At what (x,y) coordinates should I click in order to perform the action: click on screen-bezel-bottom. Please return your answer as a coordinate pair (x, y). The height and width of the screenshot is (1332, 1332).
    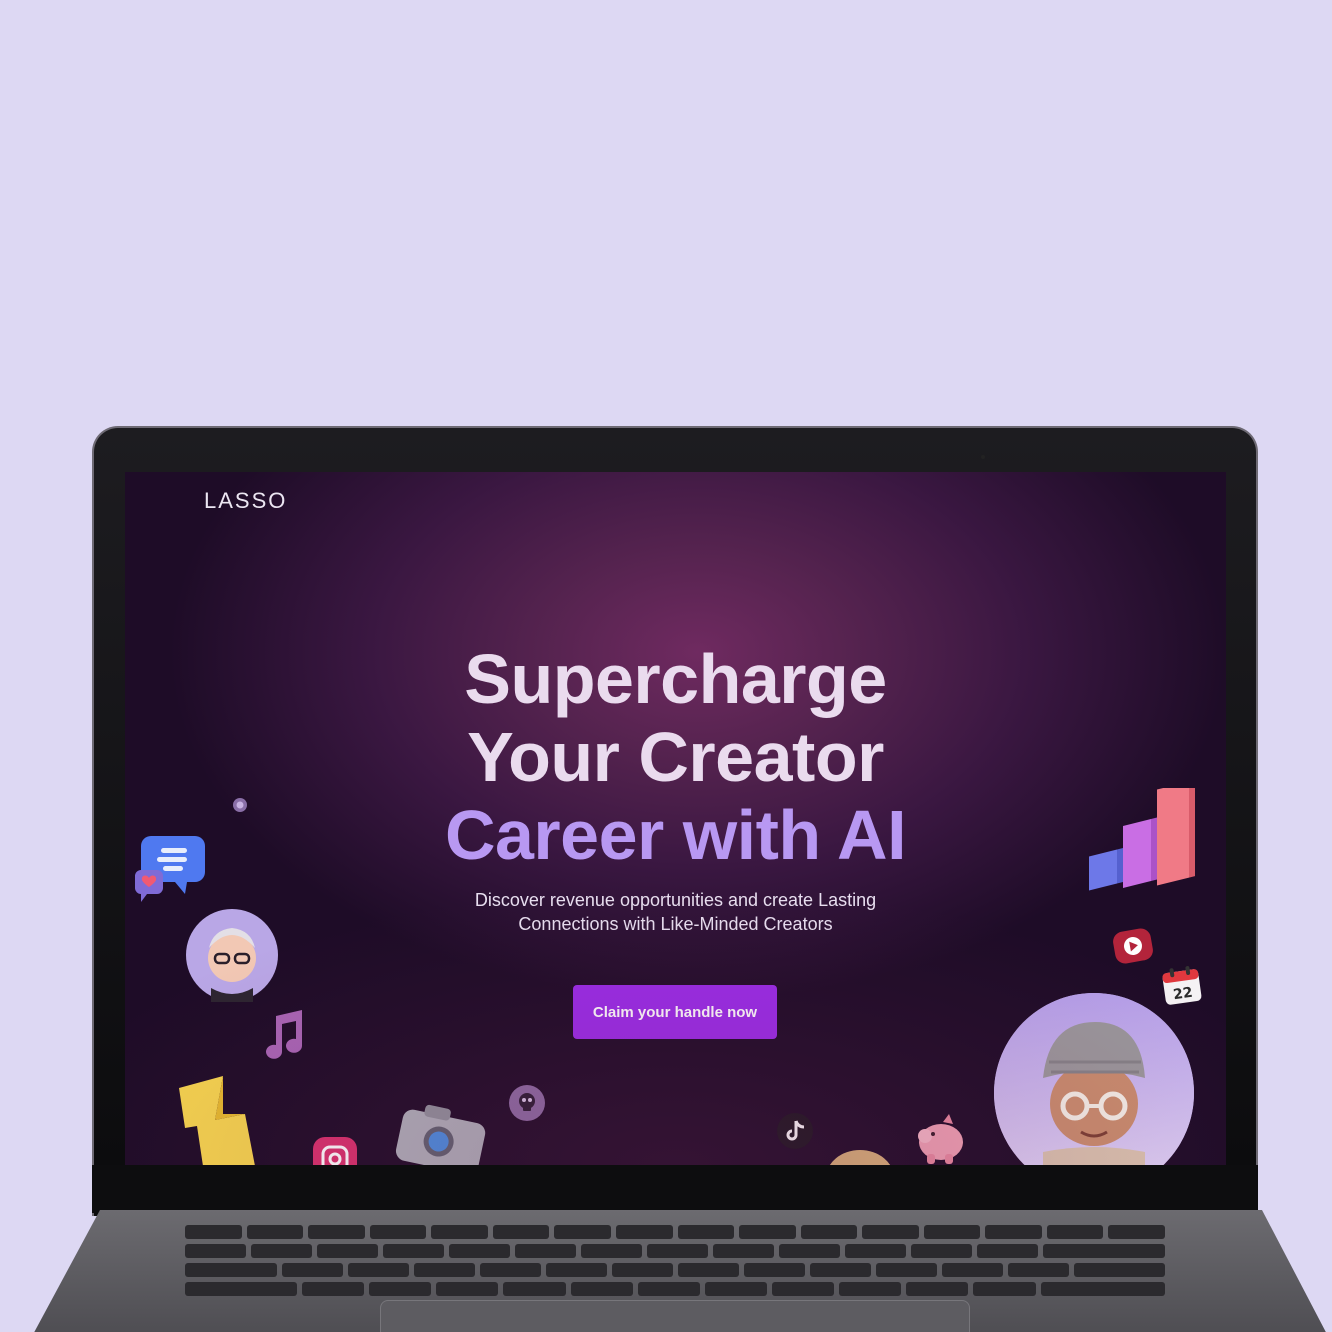
    Looking at the image, I should click on (675, 1189).